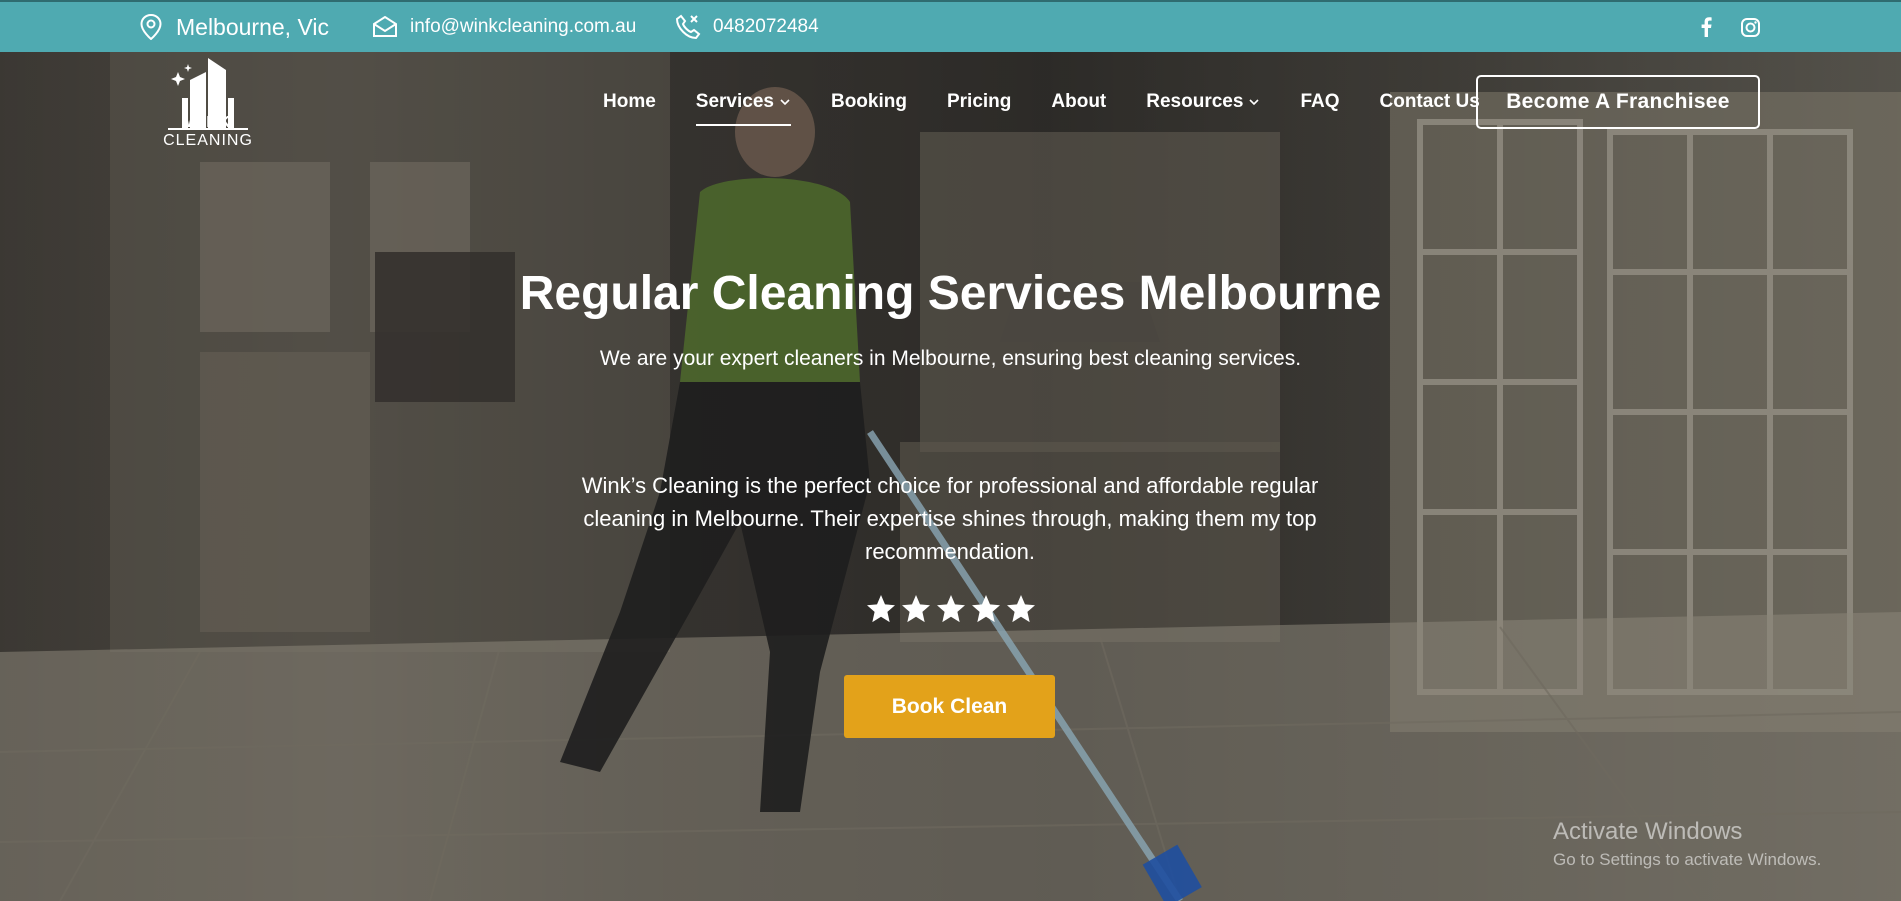  I want to click on wink-cleaning-logo: WINK CLEANING, so click(208, 104).